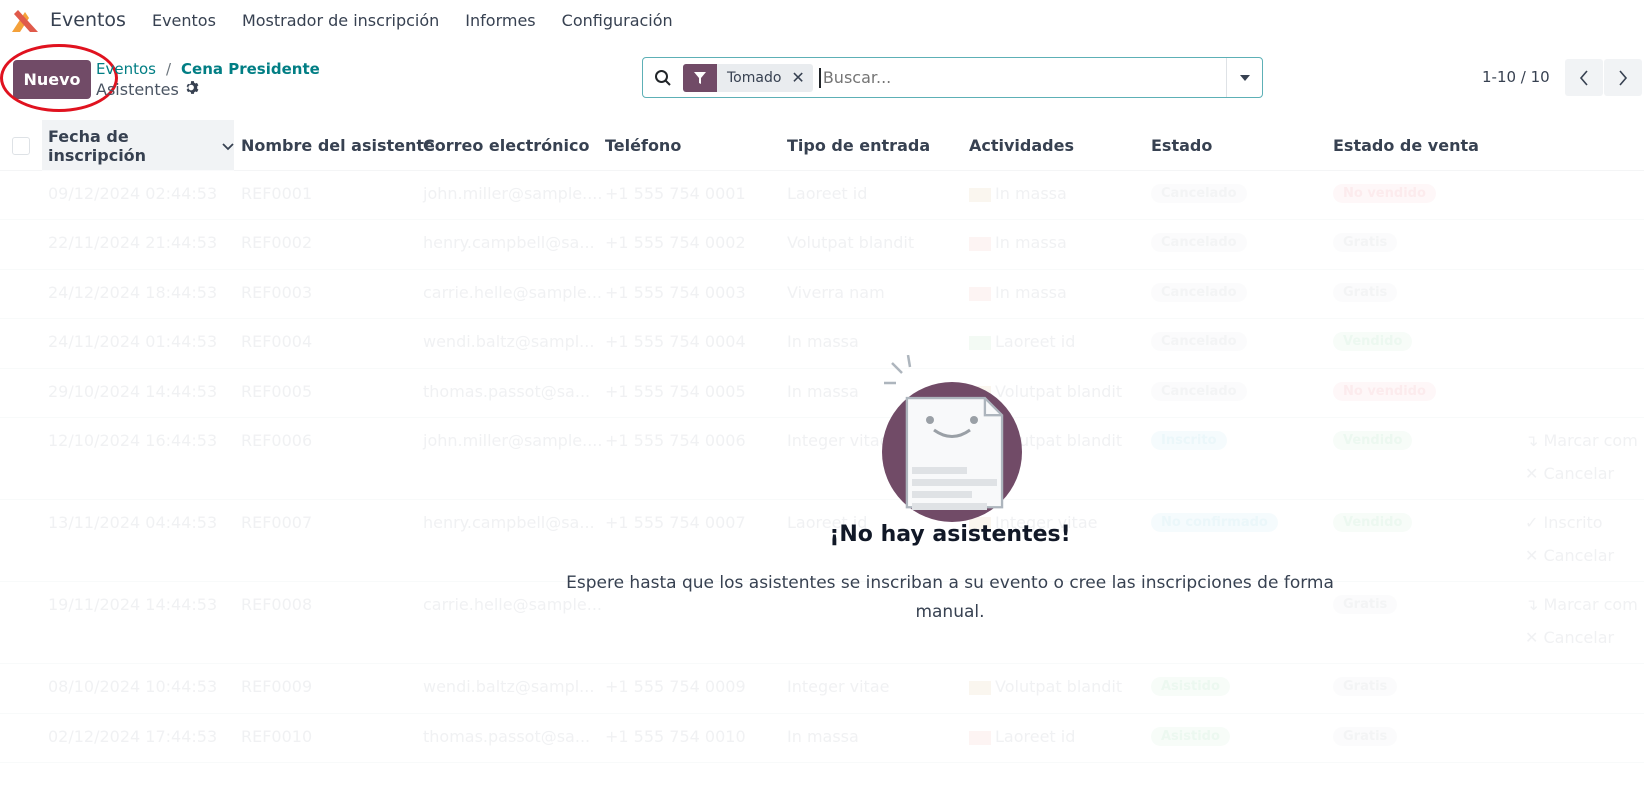  I want to click on app-name: Eventos, so click(88, 20).